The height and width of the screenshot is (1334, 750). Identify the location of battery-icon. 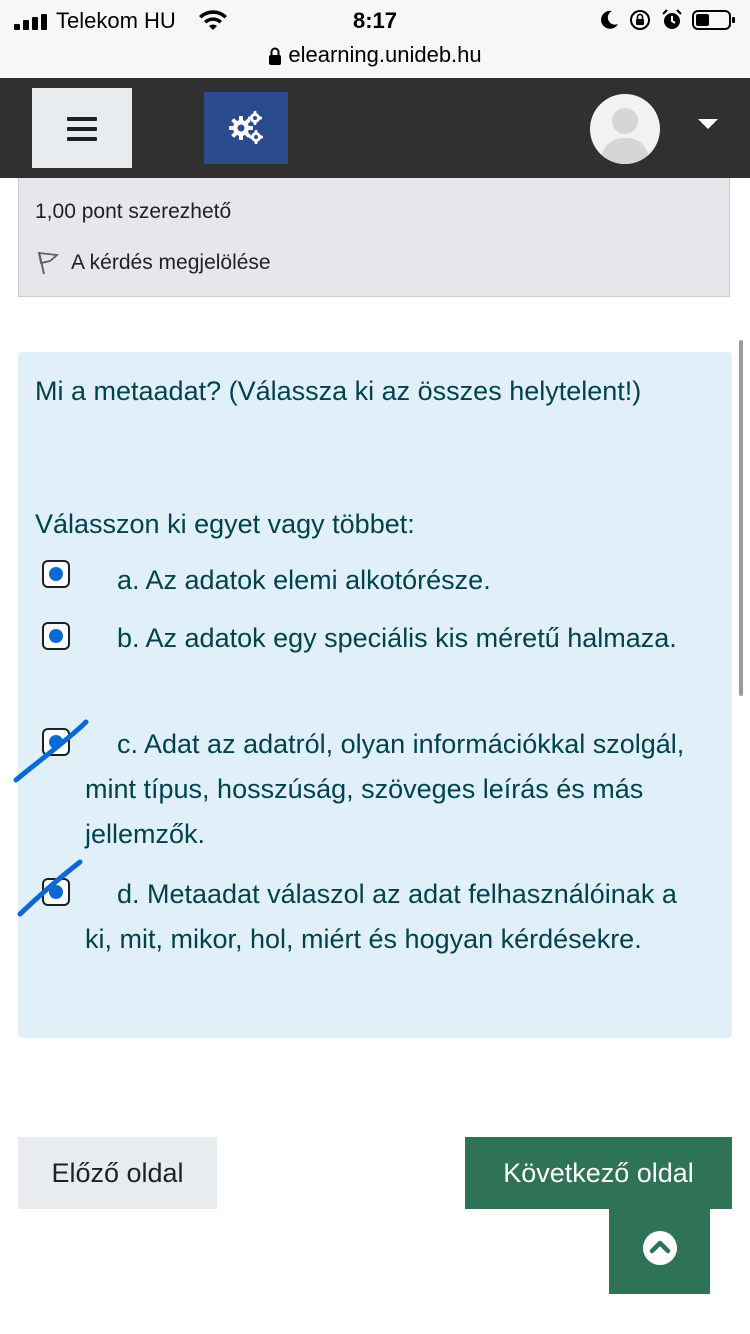
(713, 20).